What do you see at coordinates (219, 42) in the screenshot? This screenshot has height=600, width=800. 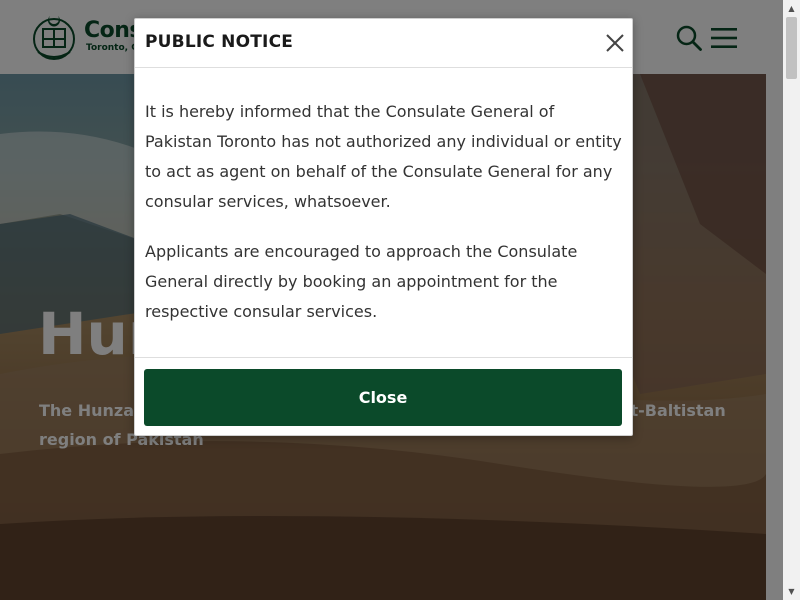 I see `modal-title: PUBLIC NOTICE` at bounding box center [219, 42].